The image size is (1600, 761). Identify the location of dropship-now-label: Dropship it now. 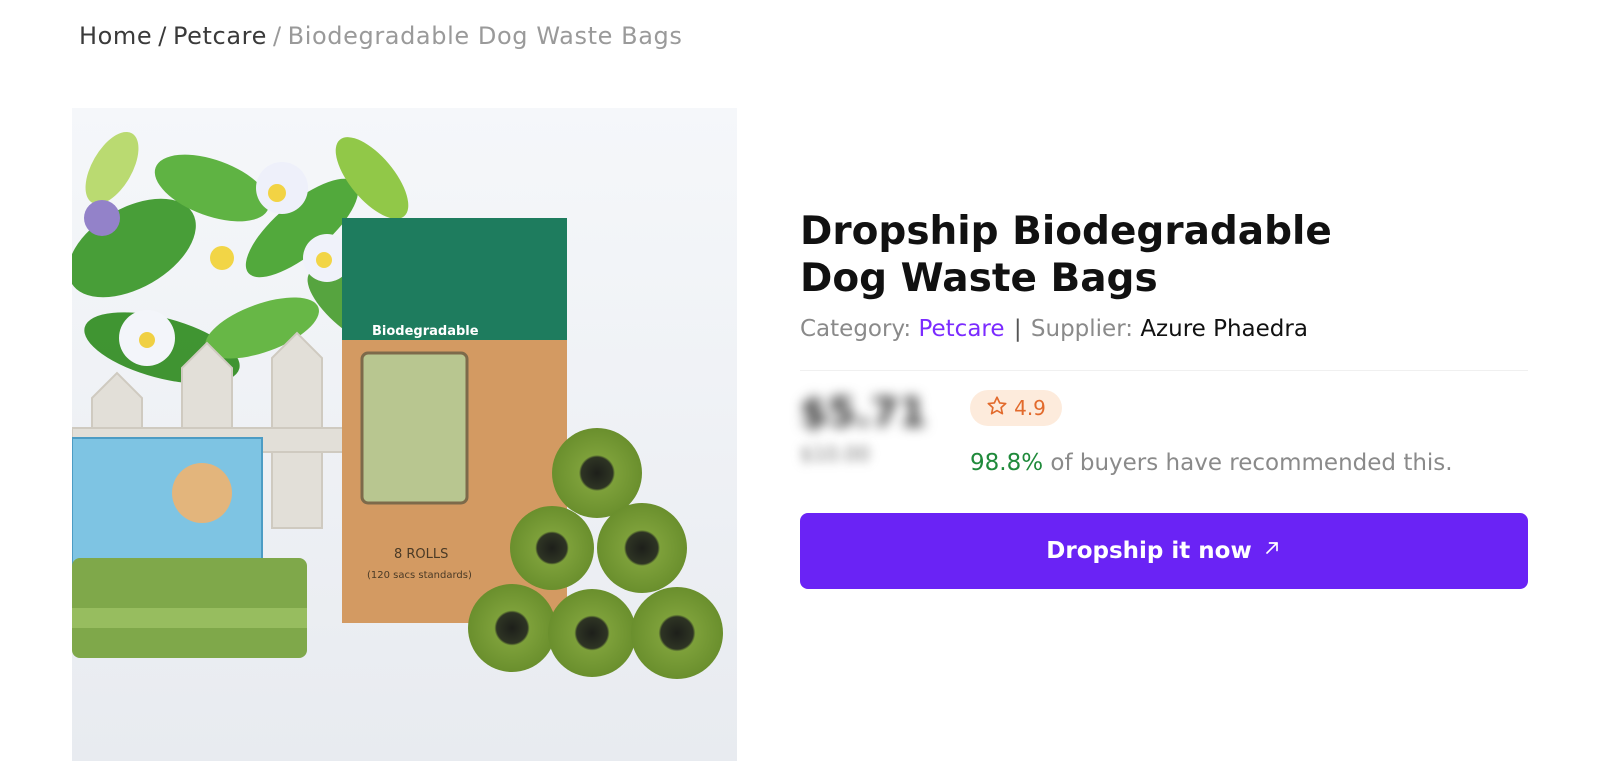
(1149, 551).